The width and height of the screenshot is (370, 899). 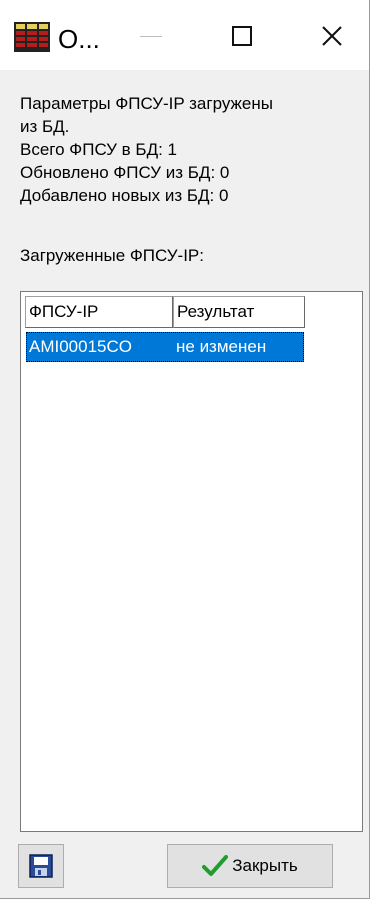 I want to click on info-line: Добавлено новых из БД: 0, so click(x=124, y=195).